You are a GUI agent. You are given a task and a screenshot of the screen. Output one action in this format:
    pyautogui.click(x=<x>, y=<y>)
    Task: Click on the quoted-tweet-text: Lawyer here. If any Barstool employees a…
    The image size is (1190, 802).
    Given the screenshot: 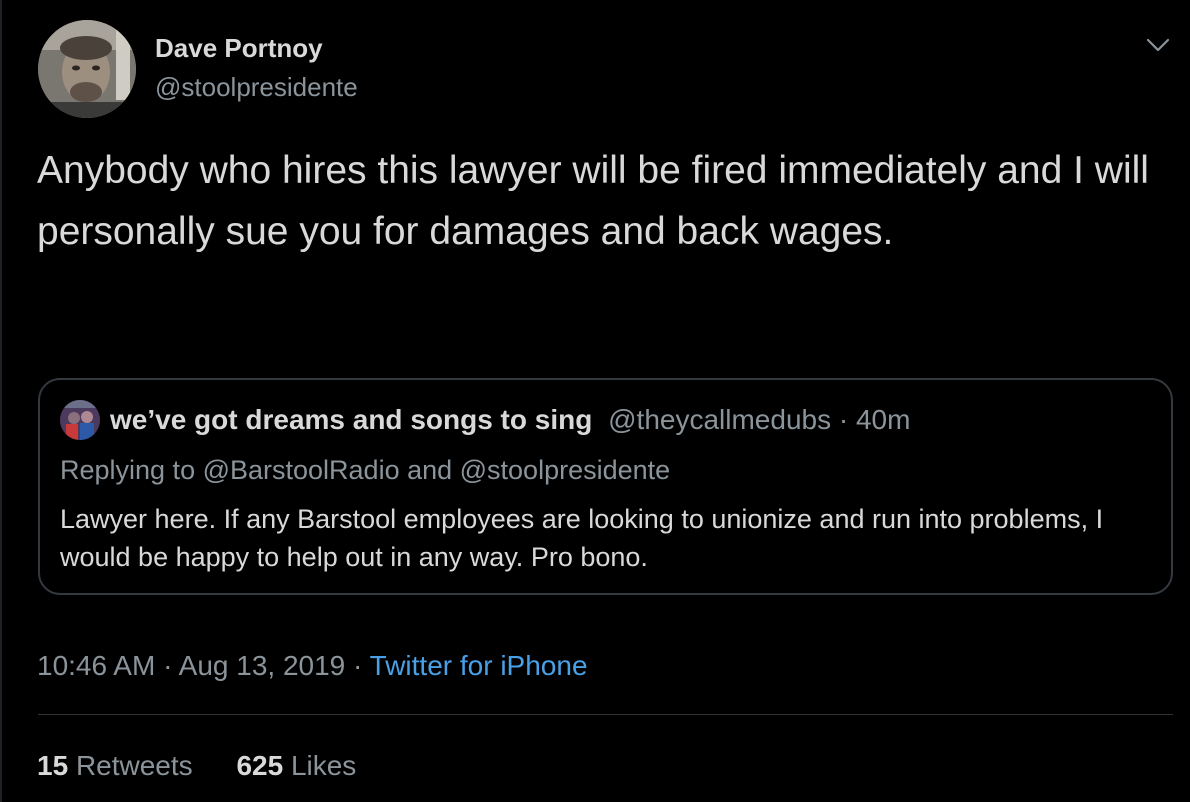 What is the action you would take?
    pyautogui.click(x=582, y=538)
    